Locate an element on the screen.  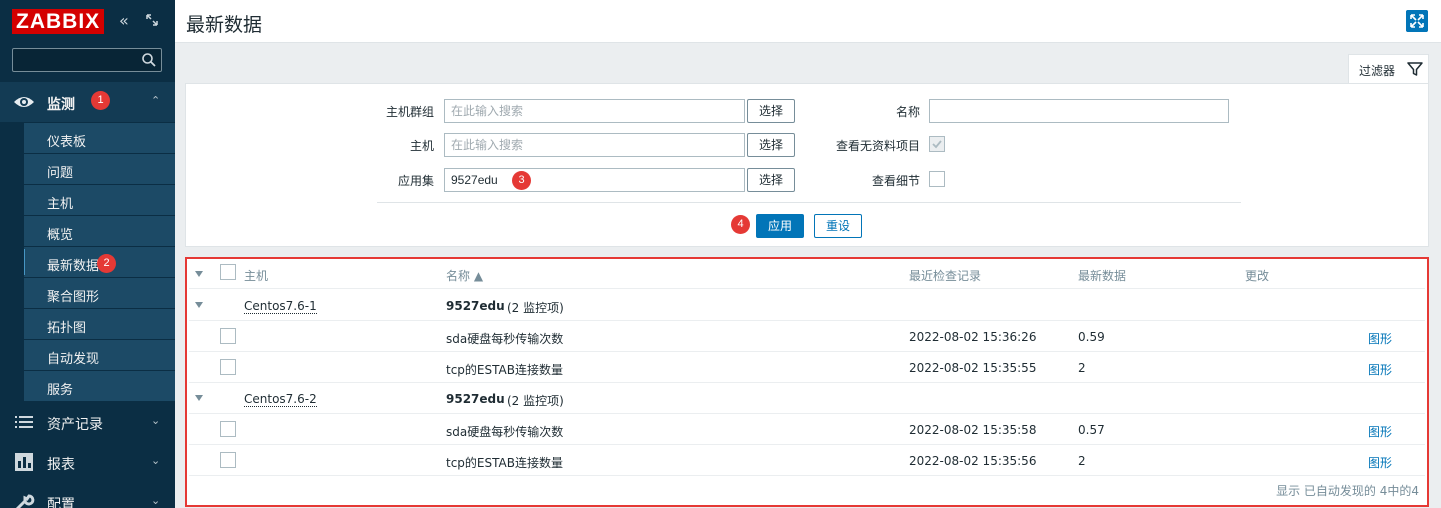
host-group-label: 主机群组 is located at coordinates (409, 112).